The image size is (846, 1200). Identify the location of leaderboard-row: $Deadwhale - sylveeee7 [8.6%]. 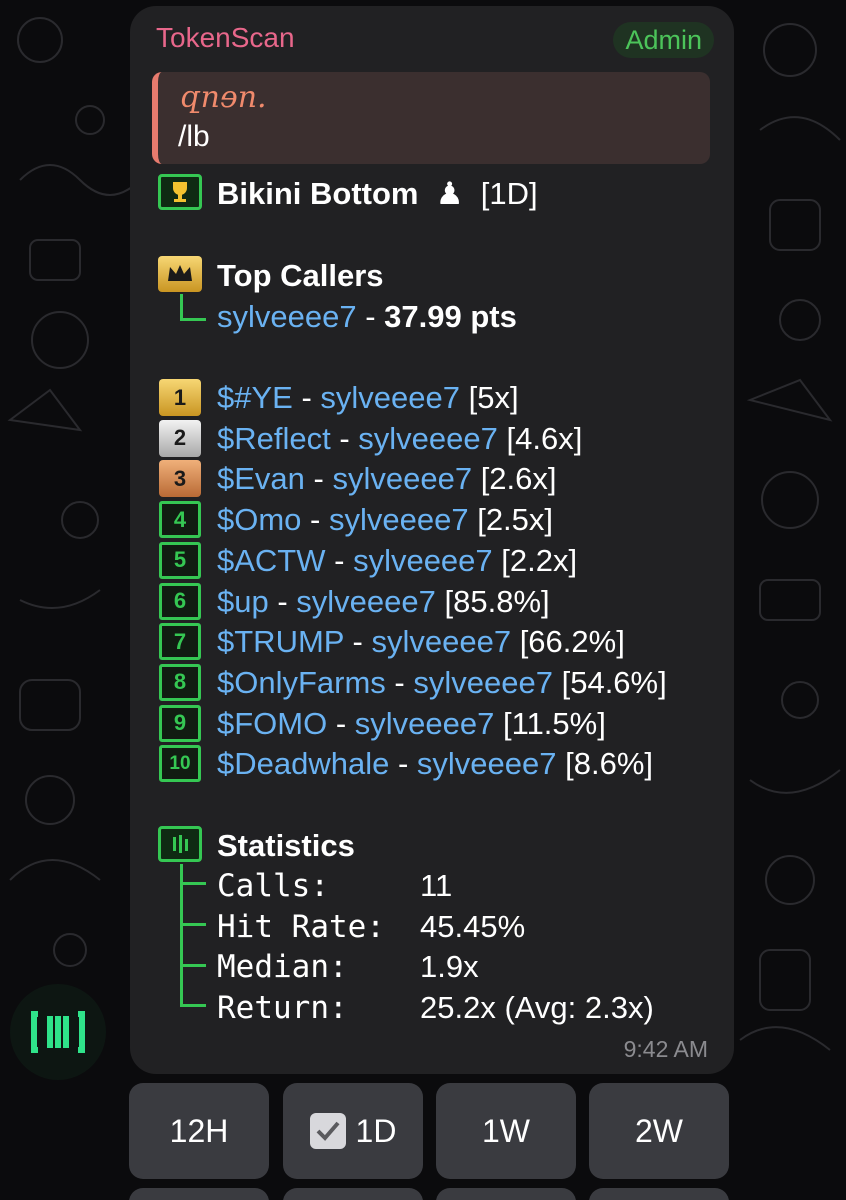
(435, 764).